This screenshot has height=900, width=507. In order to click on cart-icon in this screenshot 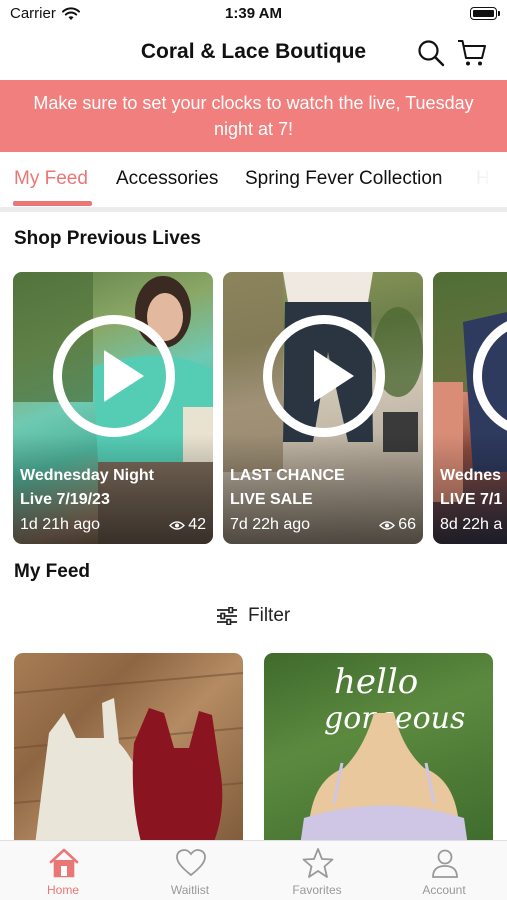, I will do `click(472, 53)`.